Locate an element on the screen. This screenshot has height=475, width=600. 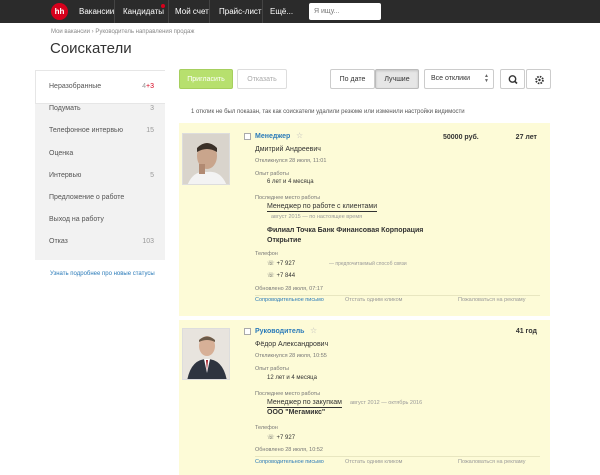
sidebar-count-phone-interview: 15 is located at coordinates (150, 130).